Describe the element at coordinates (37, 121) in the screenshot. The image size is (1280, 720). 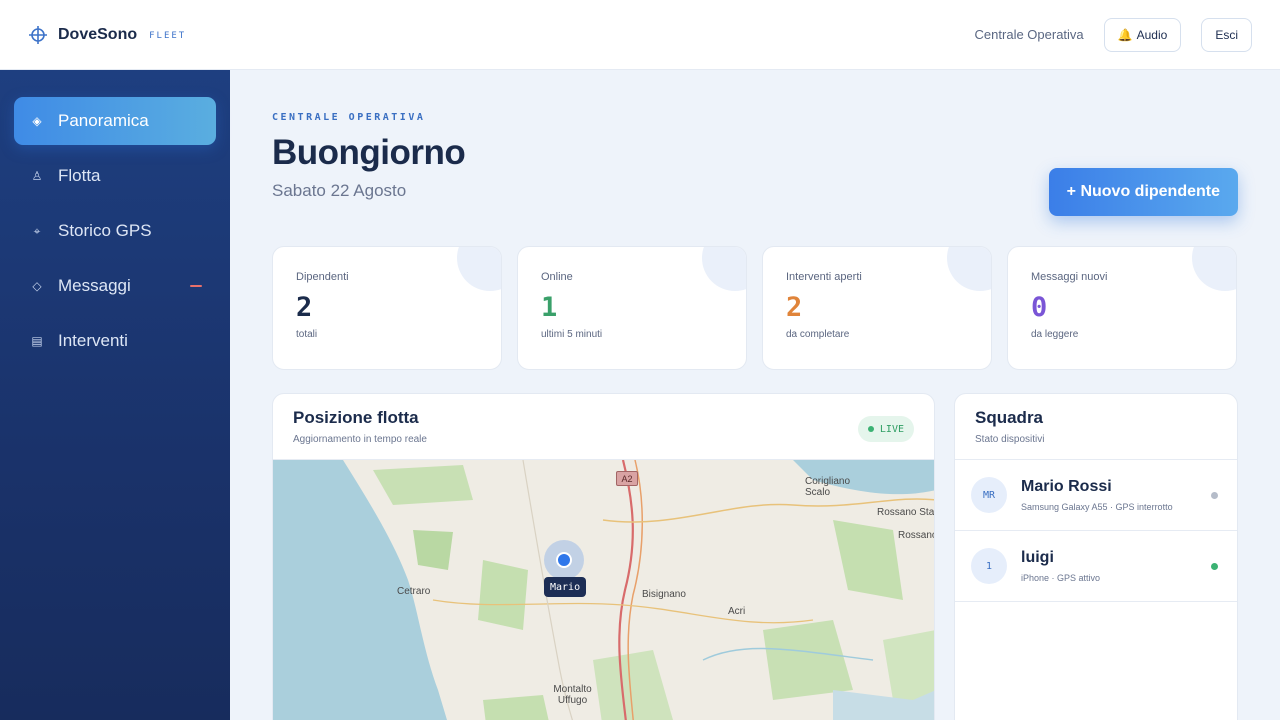
I see `diamond-icon: ◈` at that location.